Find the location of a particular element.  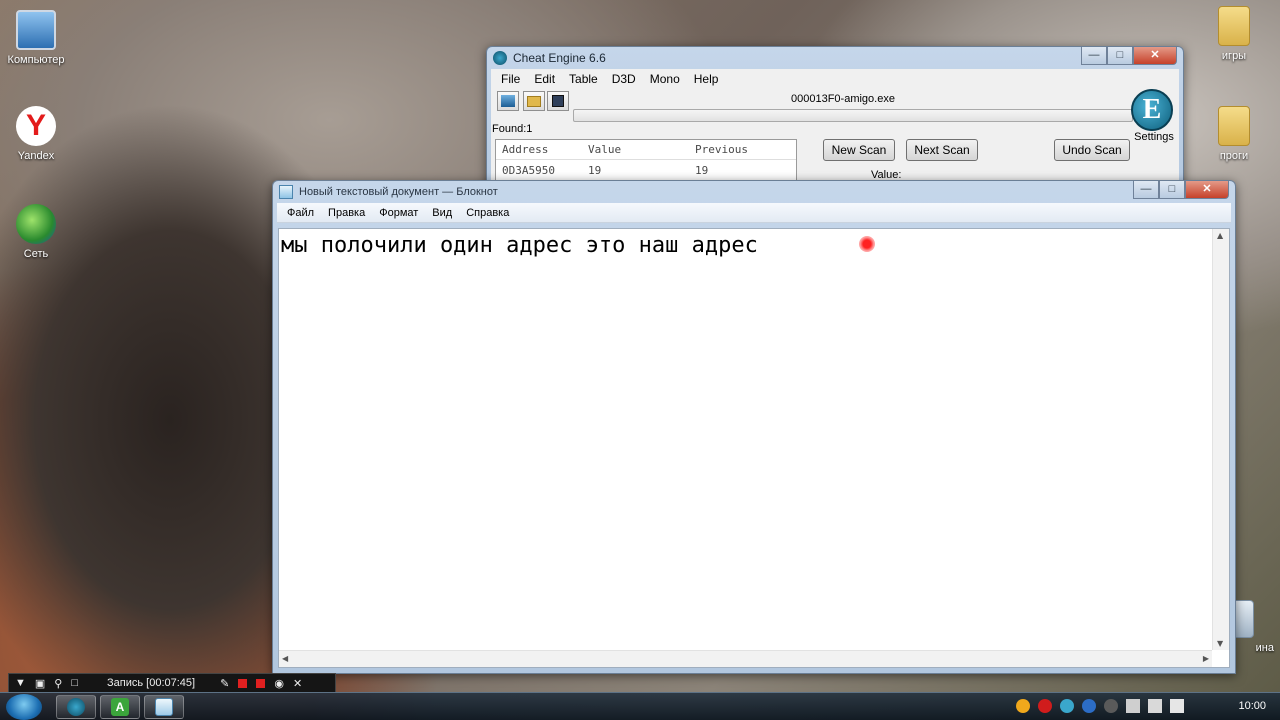

cheat-engine-logo-icon: E is located at coordinates (1152, 110).